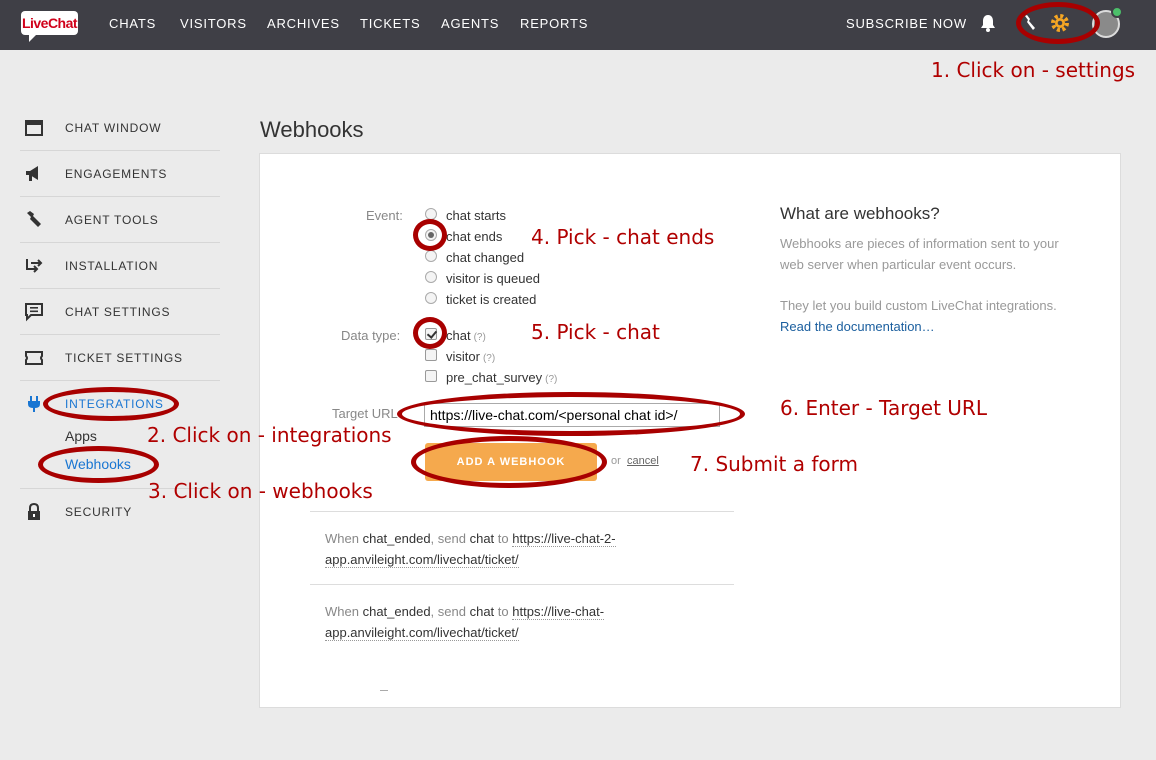 The width and height of the screenshot is (1156, 760). I want to click on sidebar-item-chat-window: CHAT WINDOW, so click(120, 128).